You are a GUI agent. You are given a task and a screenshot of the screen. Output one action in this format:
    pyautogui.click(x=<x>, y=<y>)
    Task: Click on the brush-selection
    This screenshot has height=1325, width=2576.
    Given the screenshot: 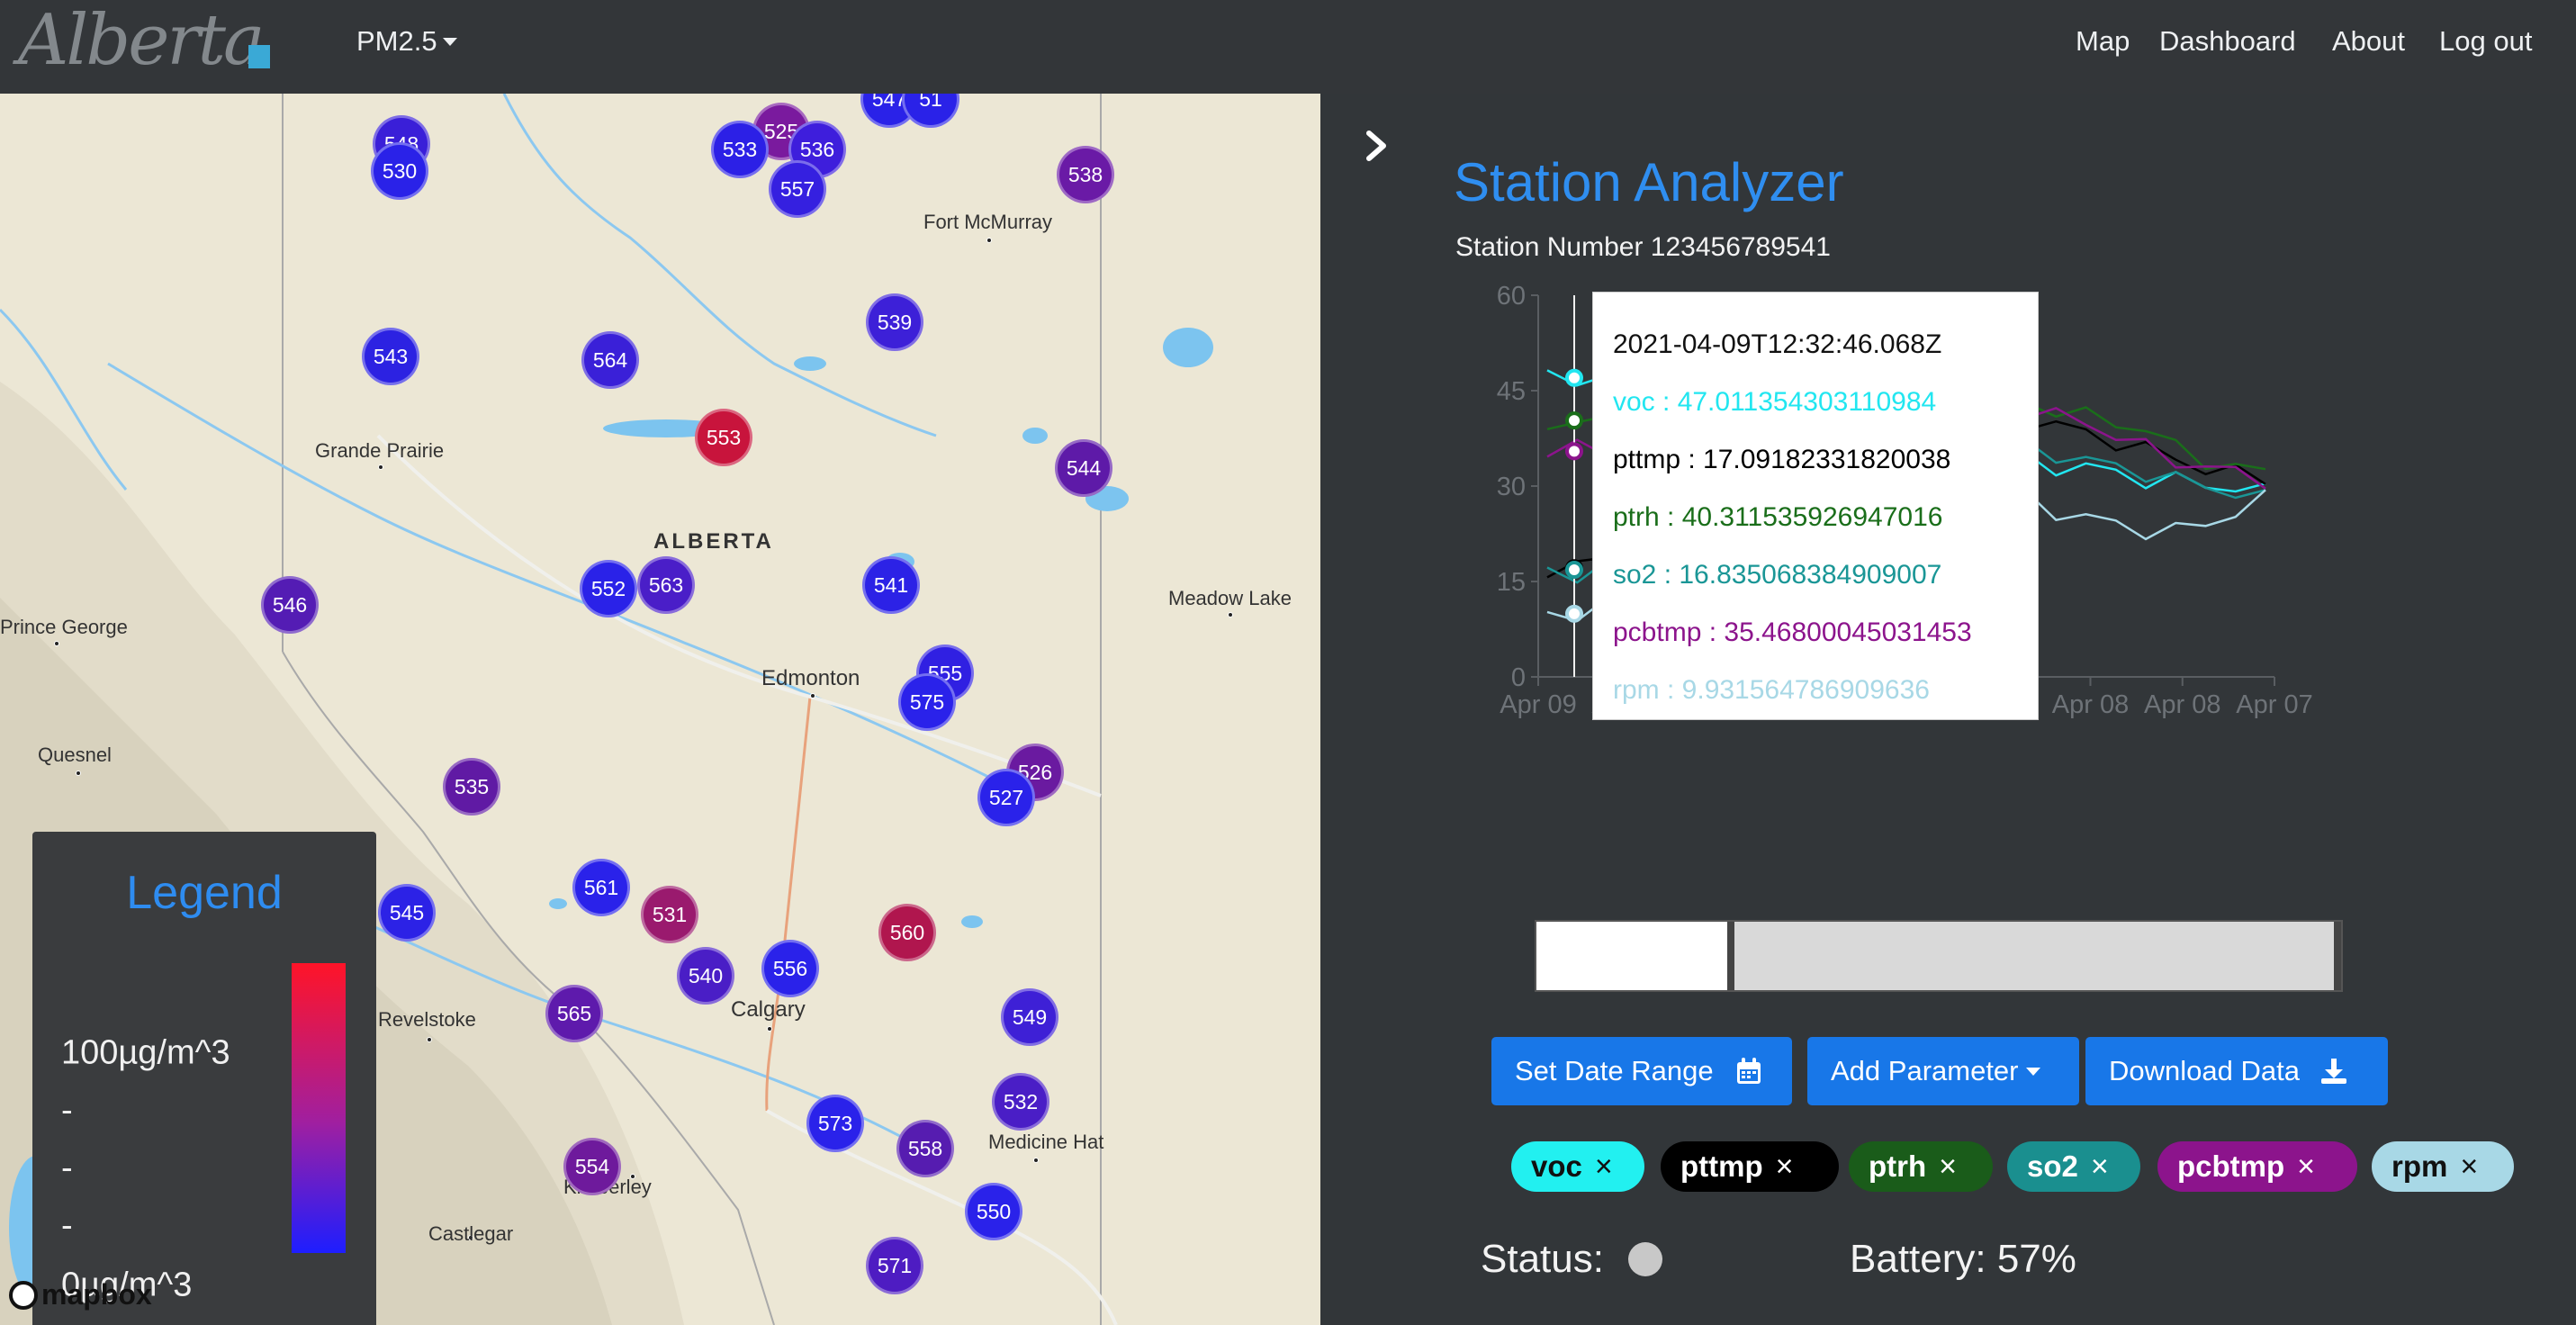 What is the action you would take?
    pyautogui.click(x=1631, y=956)
    